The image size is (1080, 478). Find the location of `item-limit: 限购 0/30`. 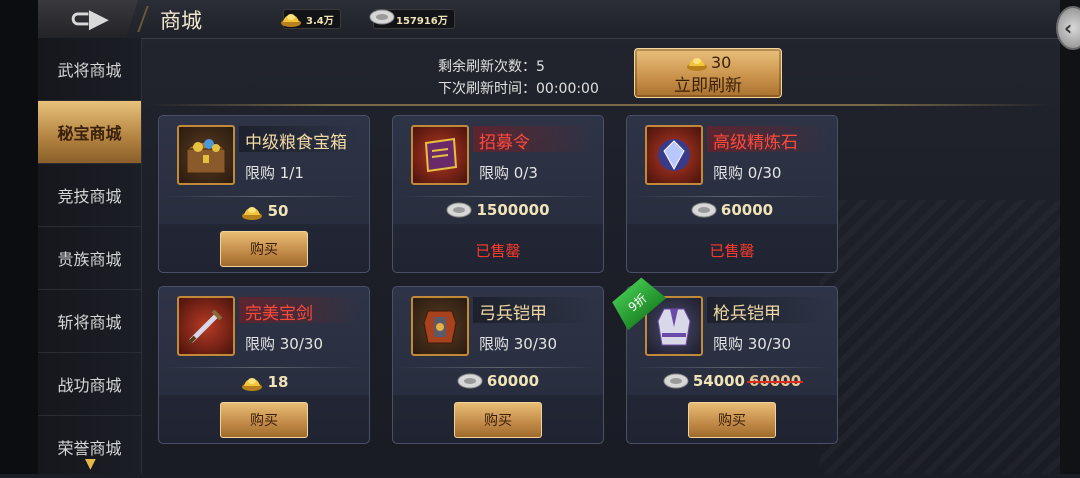

item-limit: 限购 0/30 is located at coordinates (747, 173).